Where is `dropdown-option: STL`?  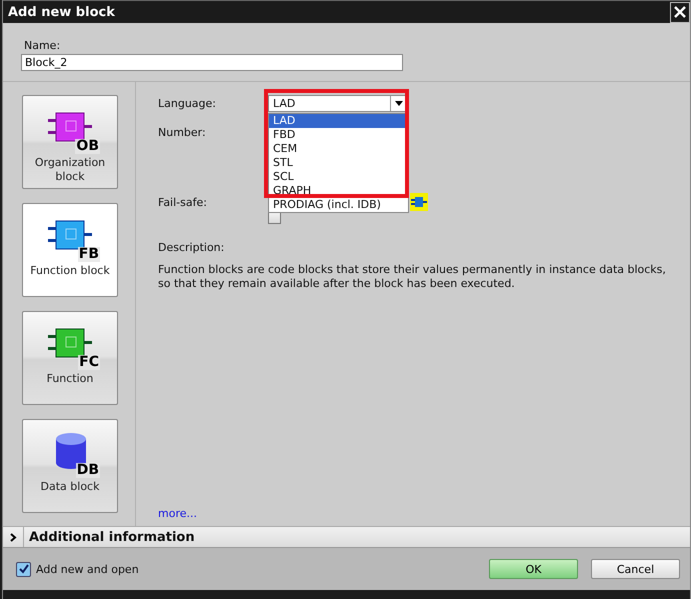
dropdown-option: STL is located at coordinates (338, 163).